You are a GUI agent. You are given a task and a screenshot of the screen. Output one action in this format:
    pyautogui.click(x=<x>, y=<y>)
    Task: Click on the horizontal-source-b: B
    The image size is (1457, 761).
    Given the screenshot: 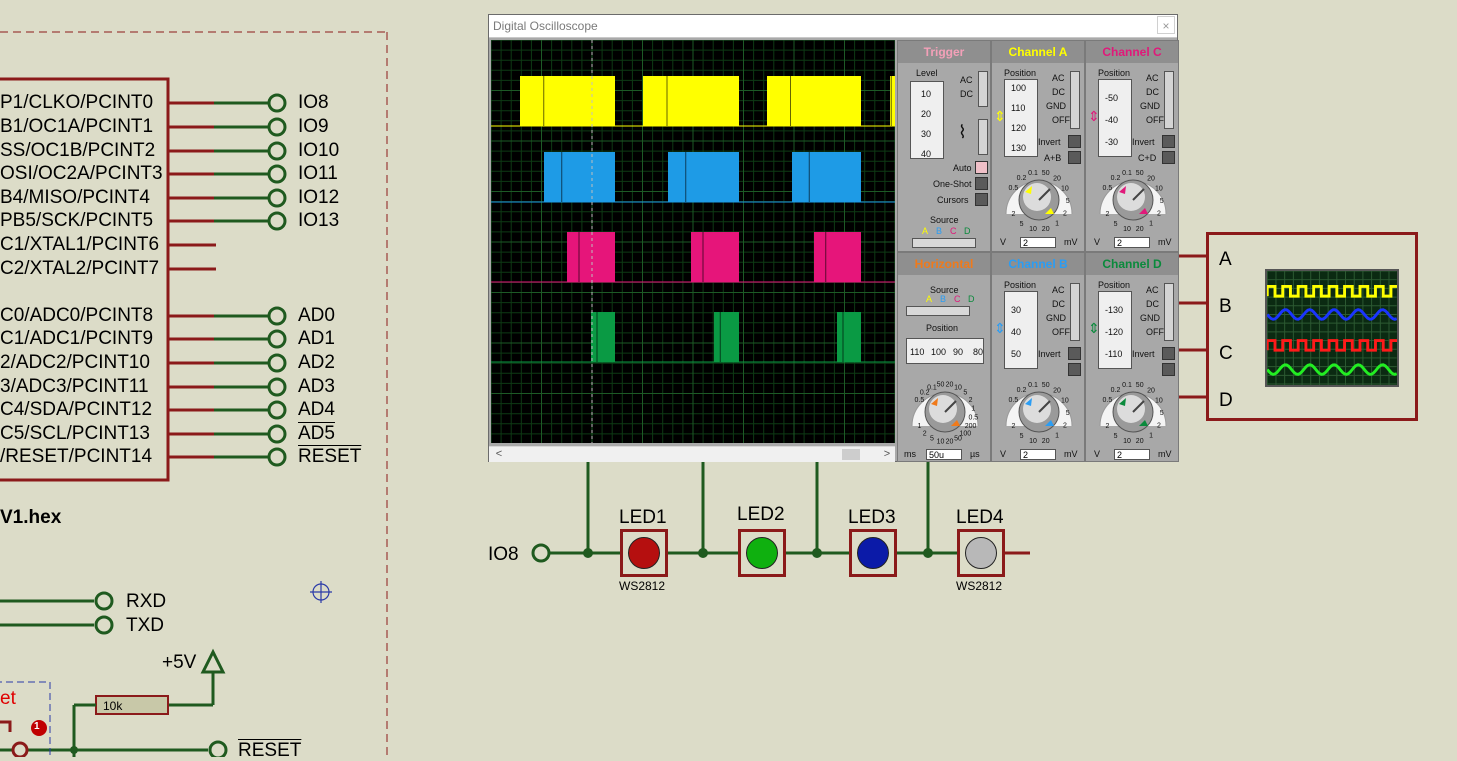 What is the action you would take?
    pyautogui.click(x=943, y=299)
    